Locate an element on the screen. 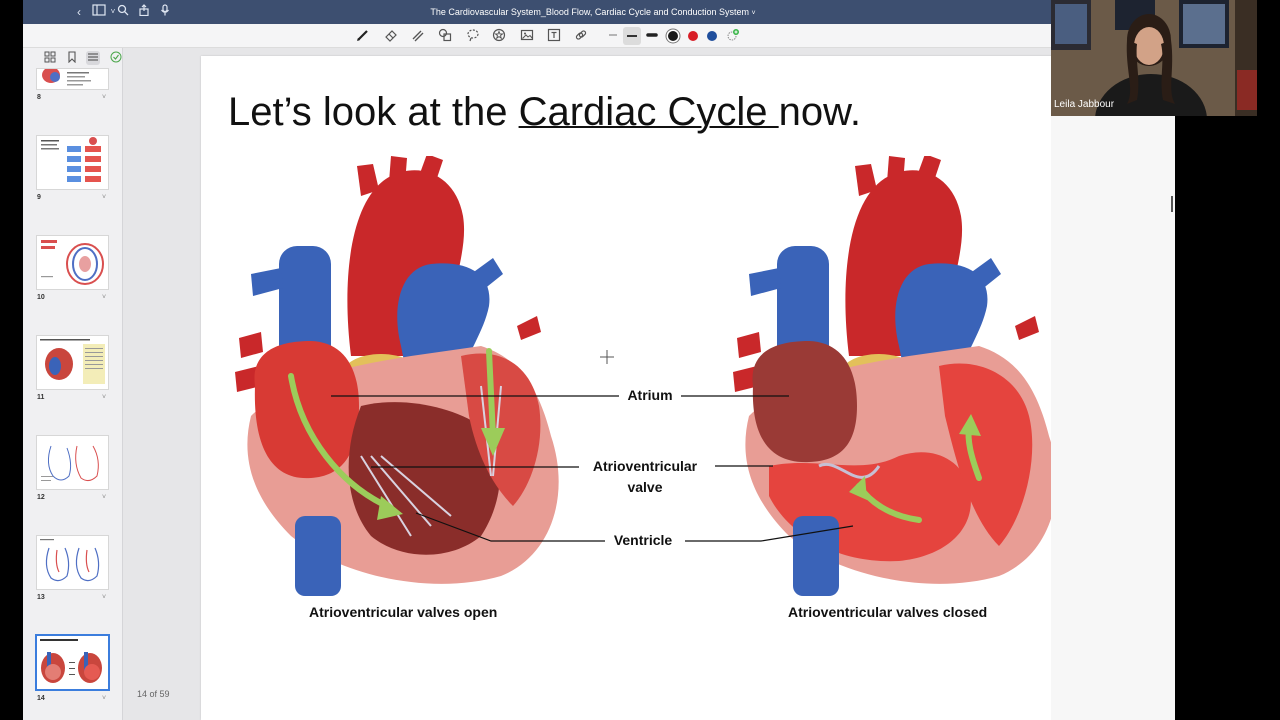 This screenshot has width=1280, height=720. link-icon is located at coordinates (581, 36).